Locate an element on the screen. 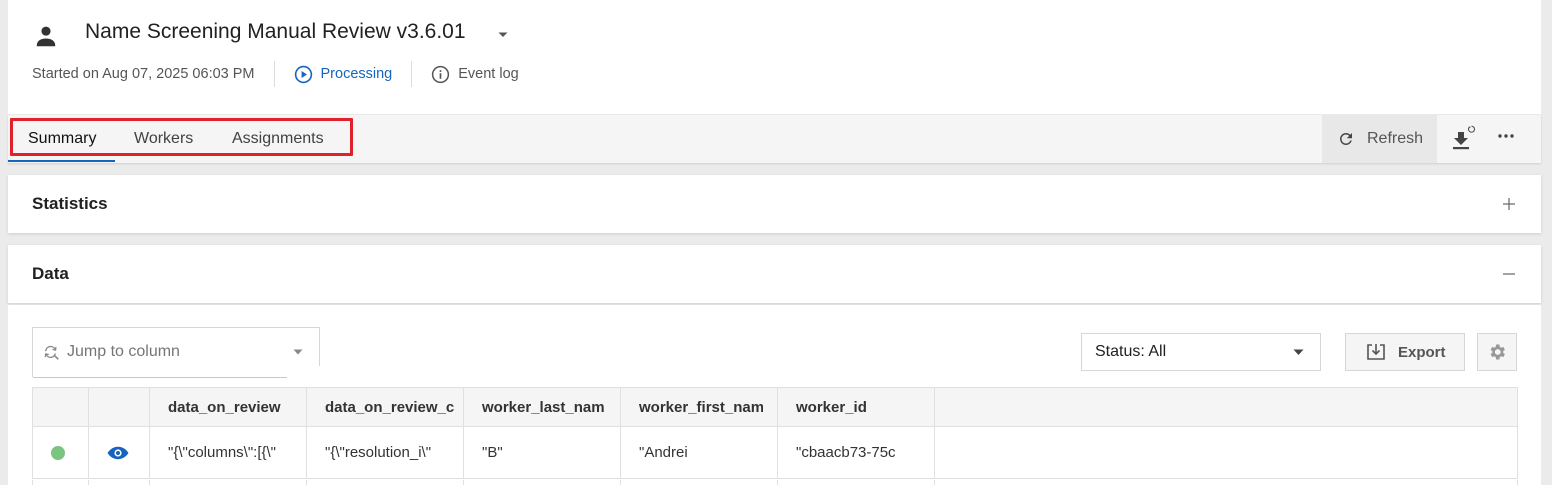 The width and height of the screenshot is (1552, 485). jump-to-column-input is located at coordinates (172, 352).